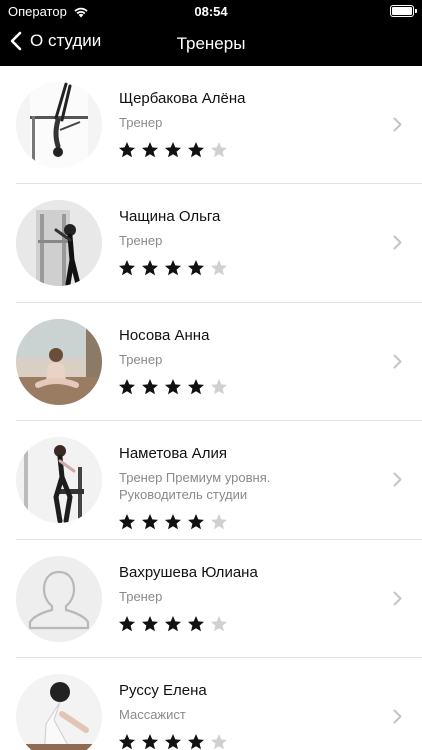 The height and width of the screenshot is (750, 422). I want to click on trainer-name: Наметова Алия, so click(173, 454).